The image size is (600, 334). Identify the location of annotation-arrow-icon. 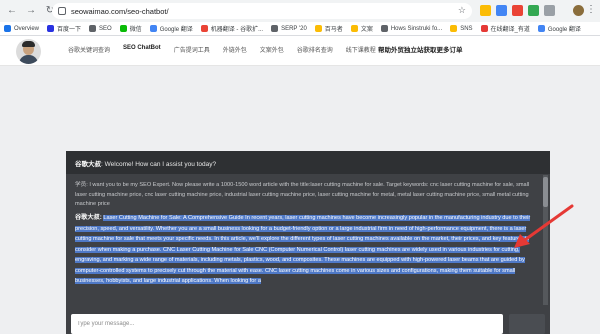
(544, 226).